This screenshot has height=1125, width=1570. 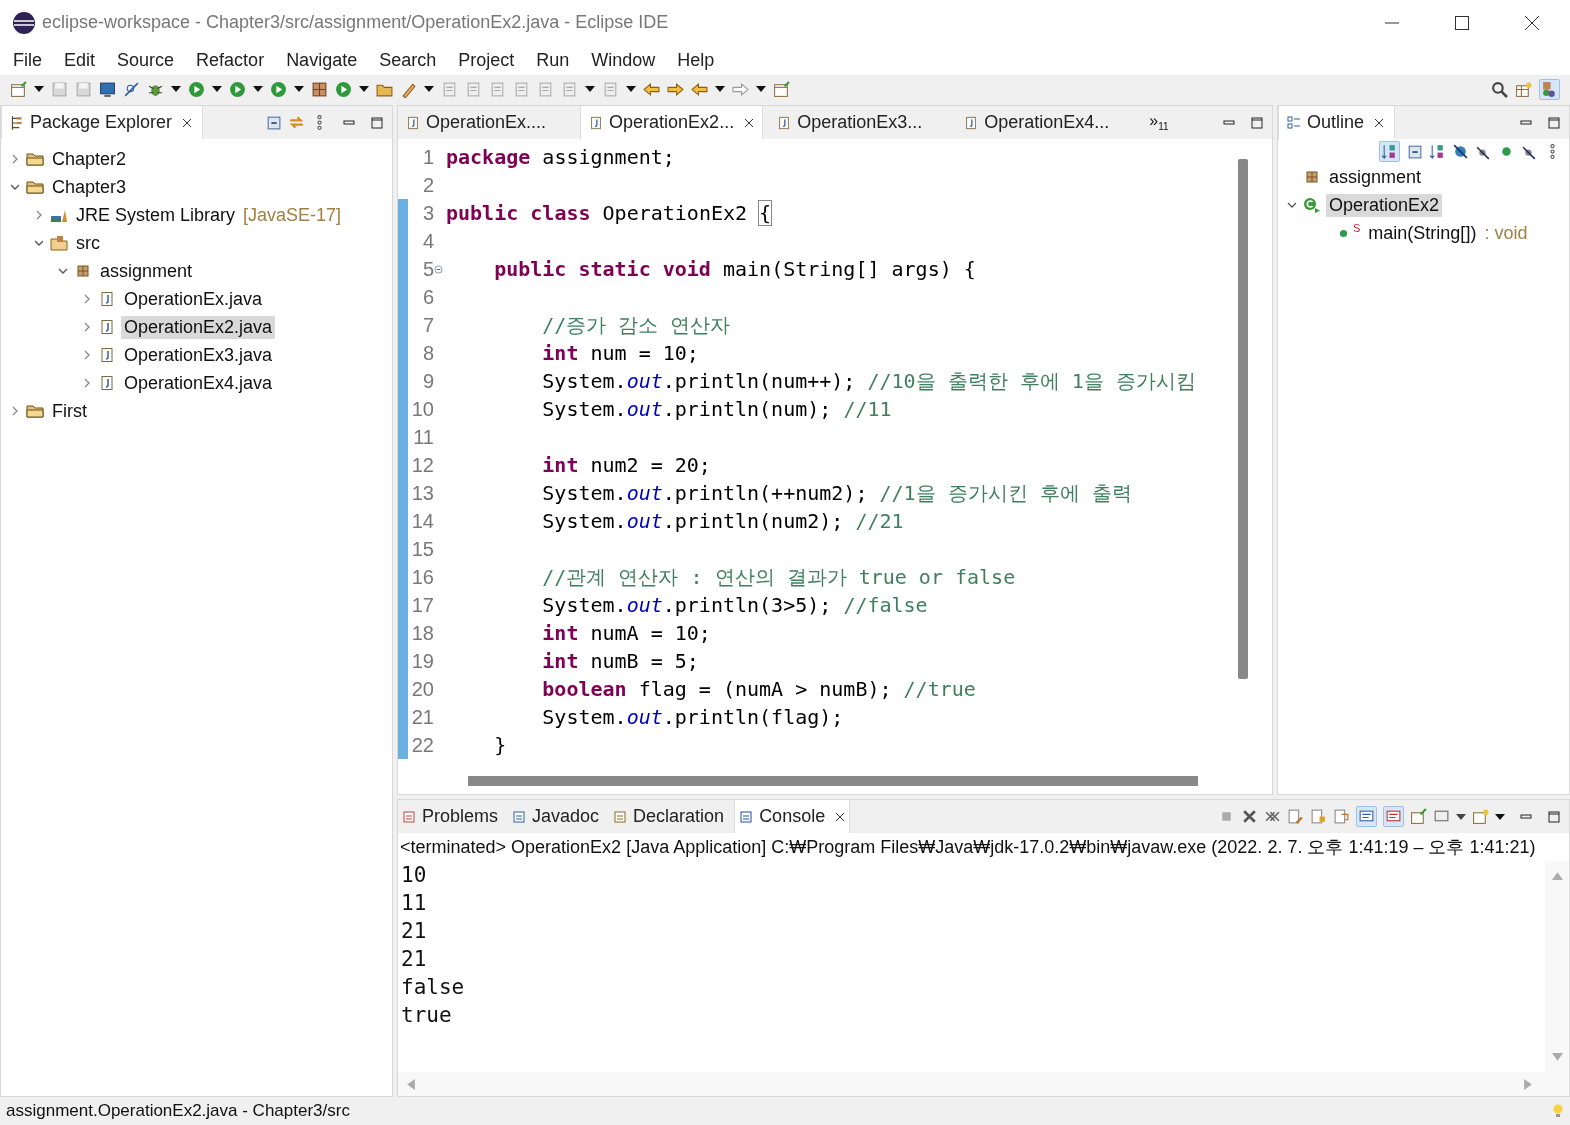 What do you see at coordinates (131, 89) in the screenshot?
I see `skip-icon` at bounding box center [131, 89].